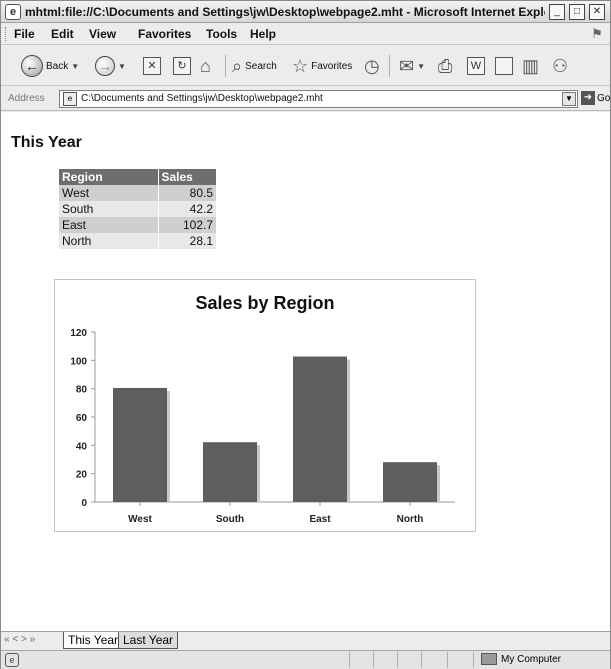 This screenshot has width=611, height=669. Describe the element at coordinates (187, 193) in the screenshot. I see `sales-cell: 80.5` at that location.